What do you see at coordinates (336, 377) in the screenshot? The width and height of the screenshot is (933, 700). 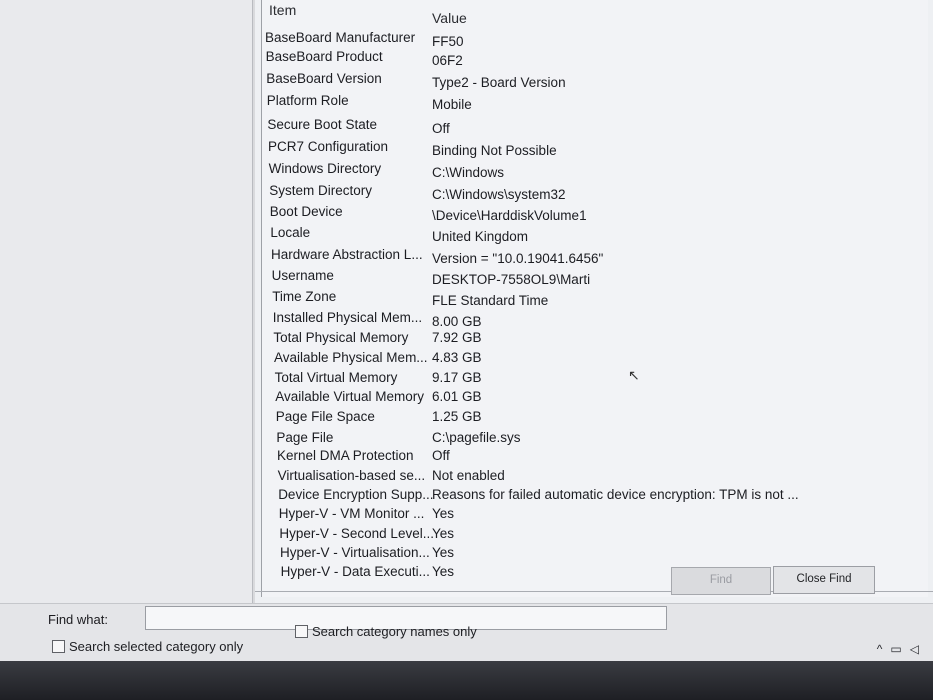 I see `row-item-name: Total Virtual Memory` at bounding box center [336, 377].